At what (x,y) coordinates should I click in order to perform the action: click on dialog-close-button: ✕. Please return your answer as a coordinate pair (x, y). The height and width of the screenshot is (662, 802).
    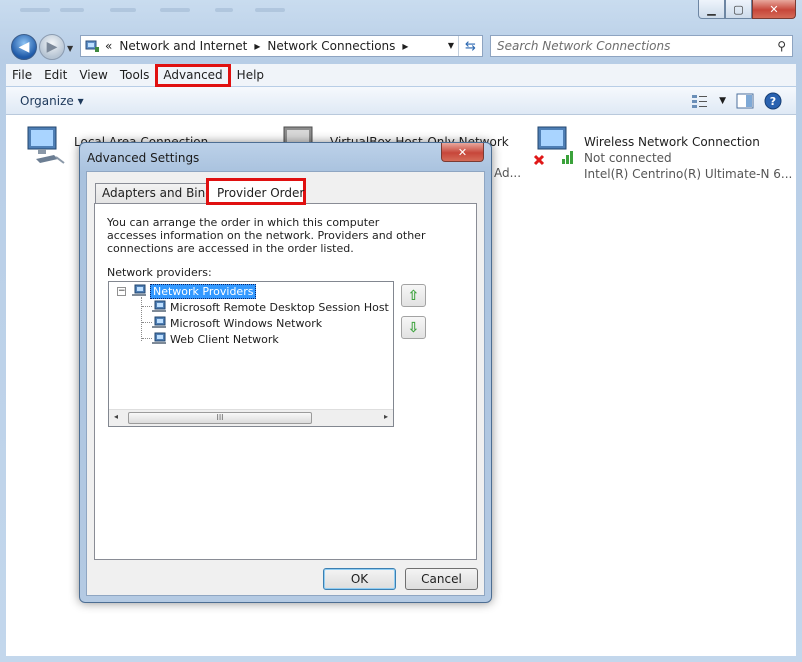
    Looking at the image, I should click on (462, 152).